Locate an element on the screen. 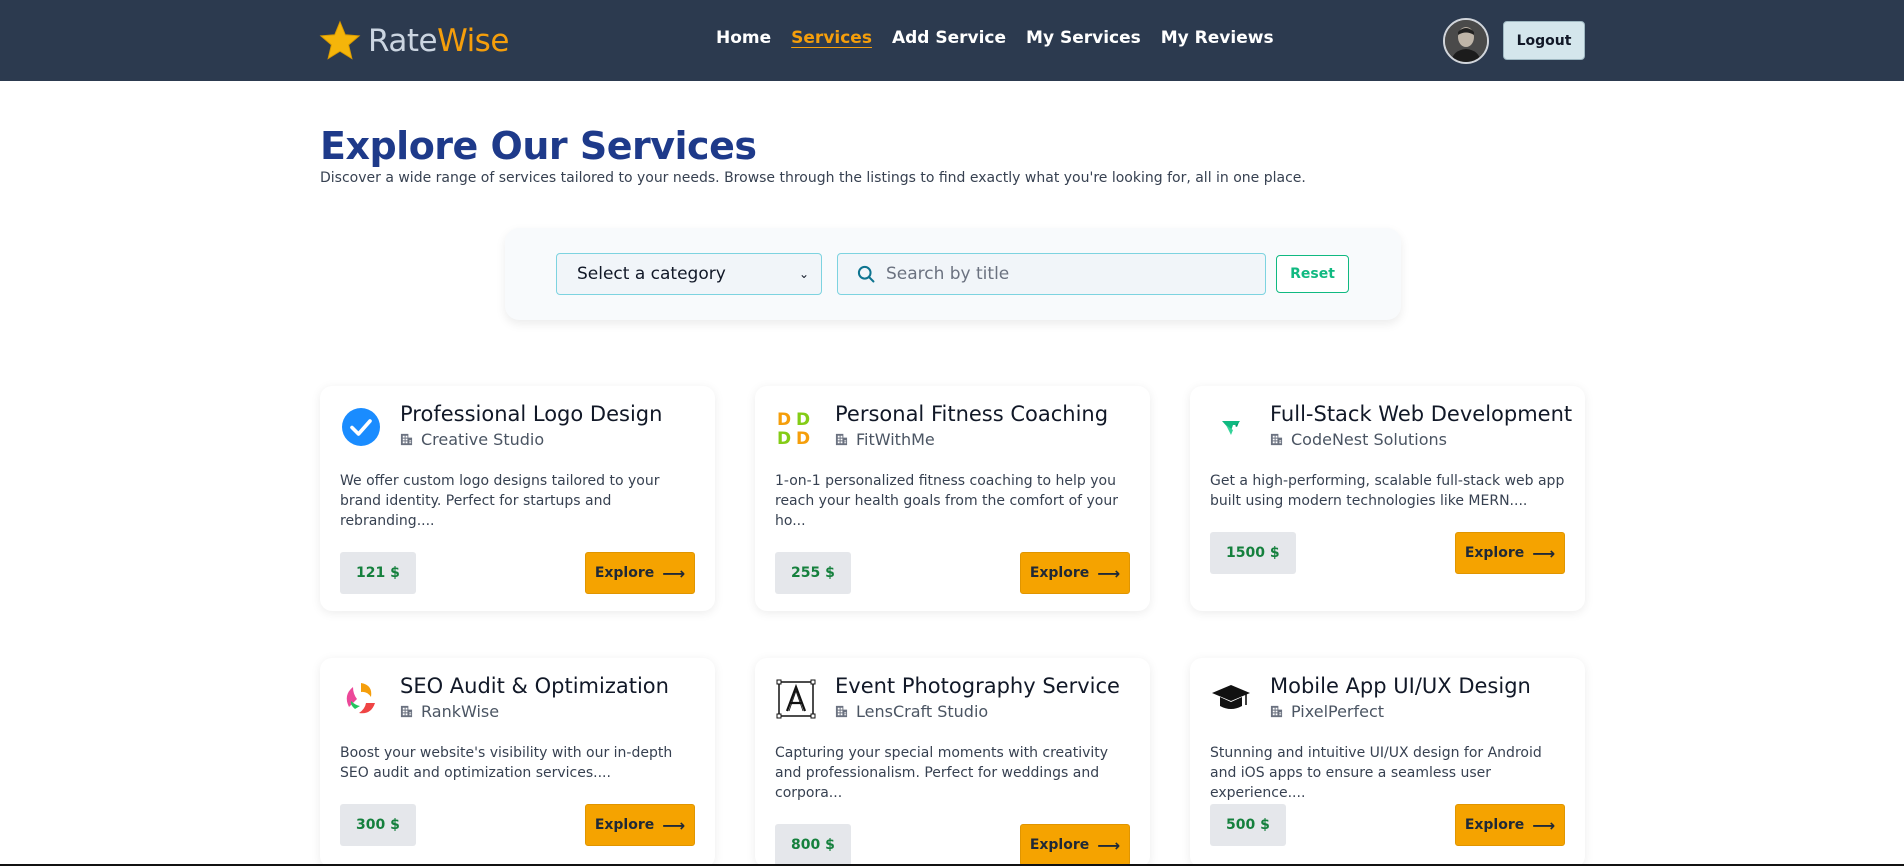  page-title: Explore Our Services is located at coordinates (538, 146).